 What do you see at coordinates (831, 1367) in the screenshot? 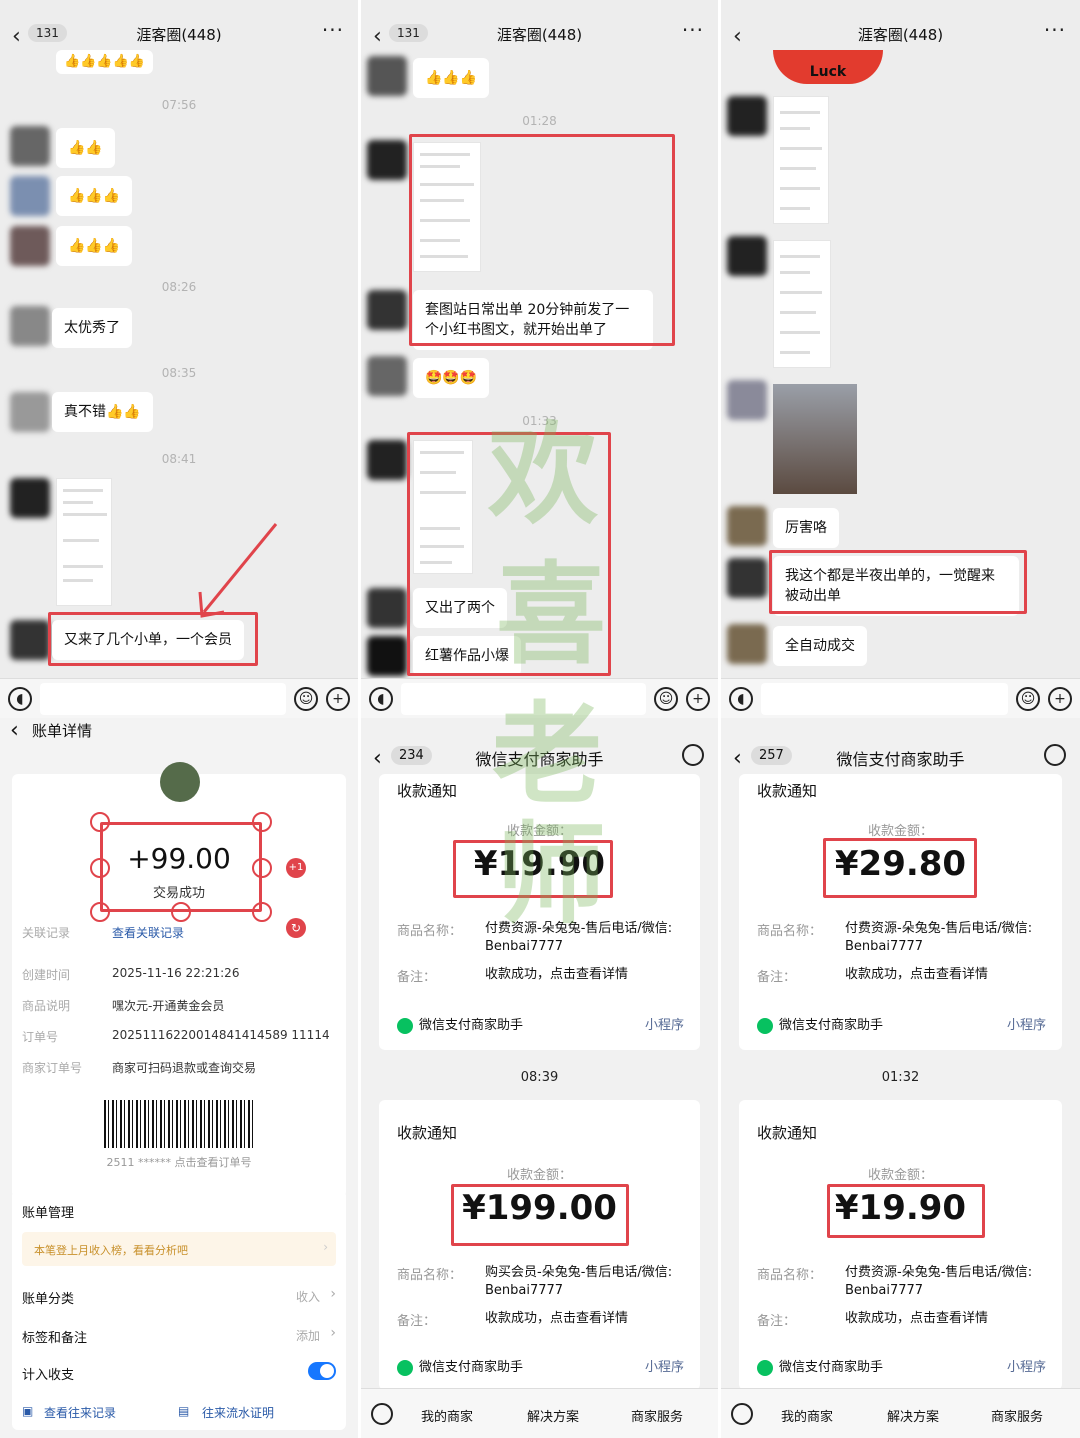
I see `footer-label: 微信支付商家助手` at bounding box center [831, 1367].